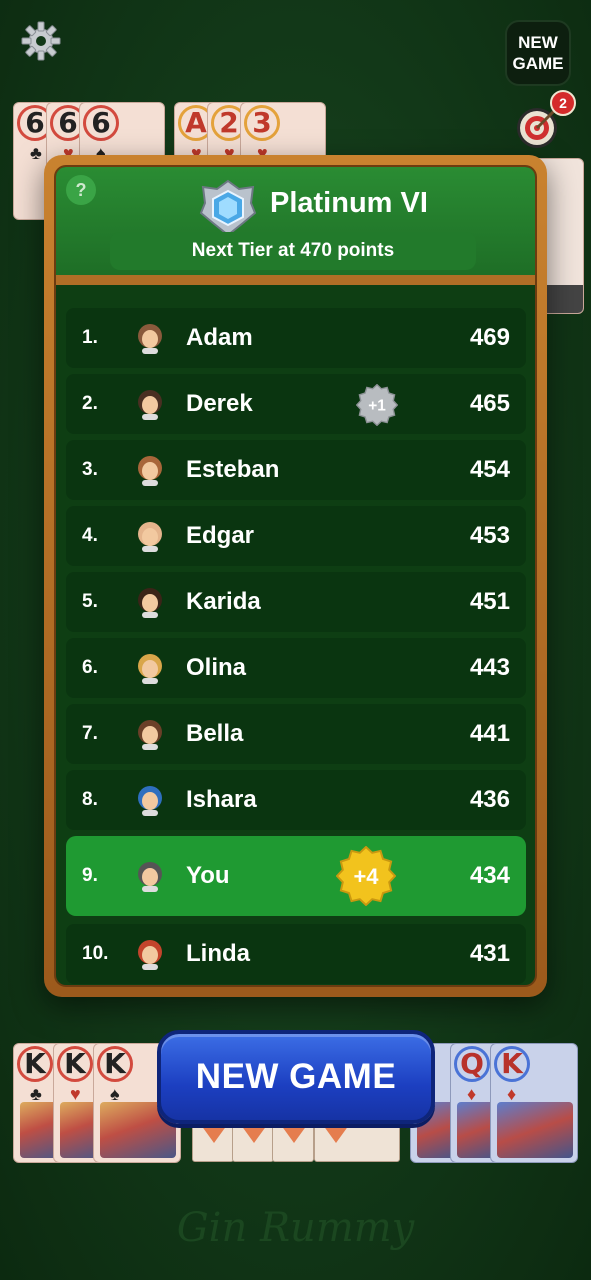  I want to click on rank-change-label: +1, so click(377, 406).